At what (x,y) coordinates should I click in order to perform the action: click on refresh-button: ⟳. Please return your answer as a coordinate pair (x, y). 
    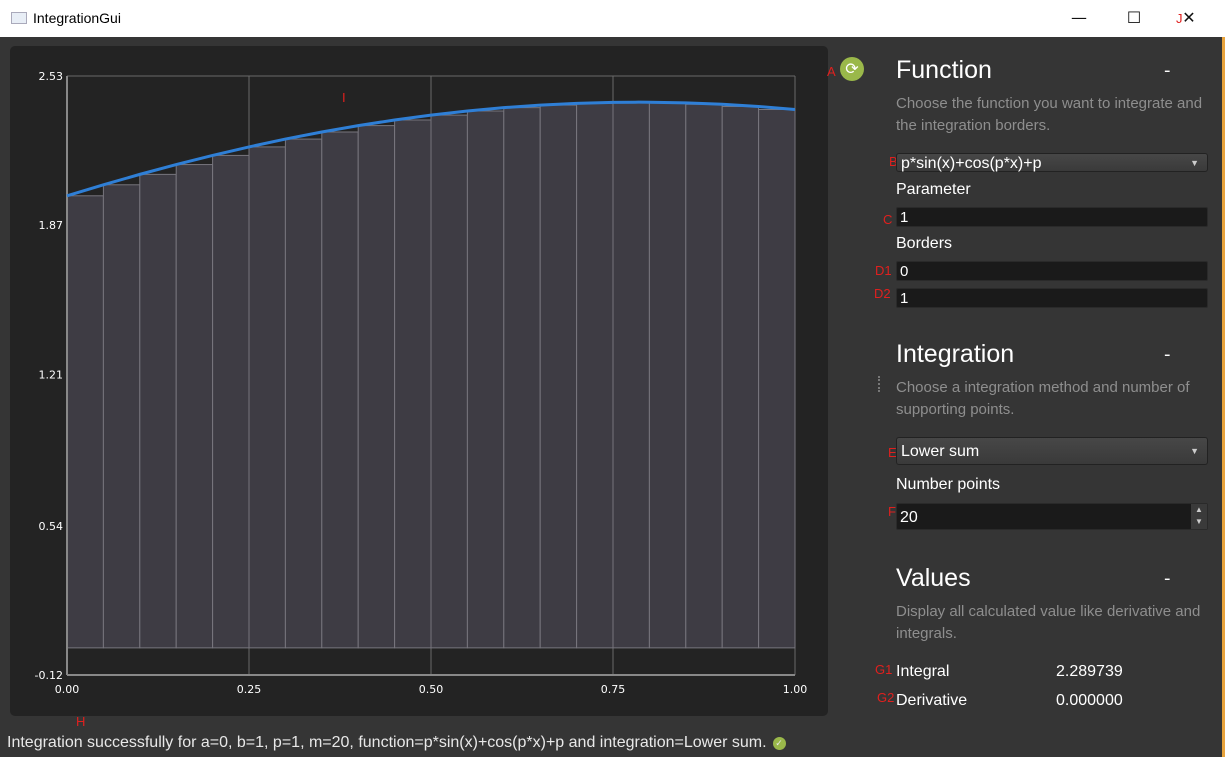
    Looking at the image, I should click on (852, 69).